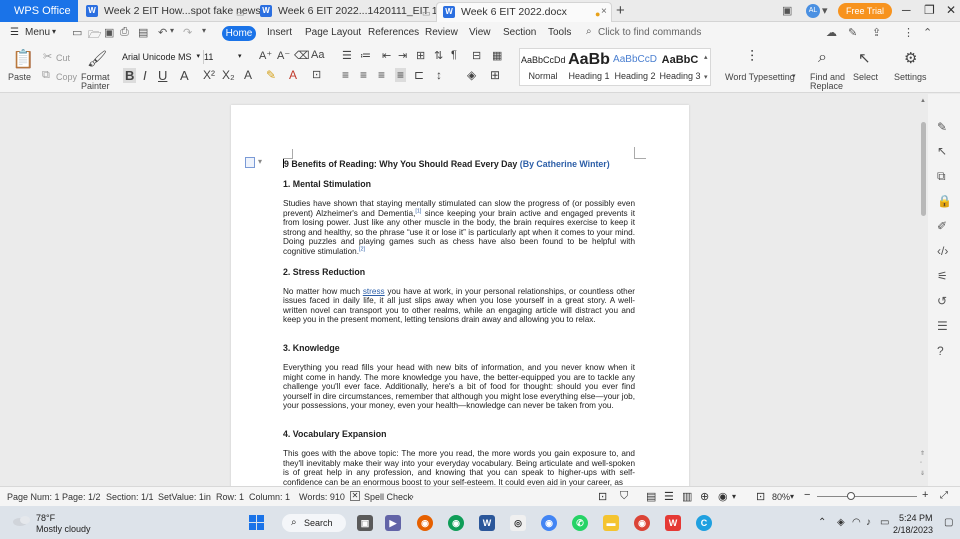 This screenshot has width=960, height=539. I want to click on align-right-icon: ≡, so click(381, 75).